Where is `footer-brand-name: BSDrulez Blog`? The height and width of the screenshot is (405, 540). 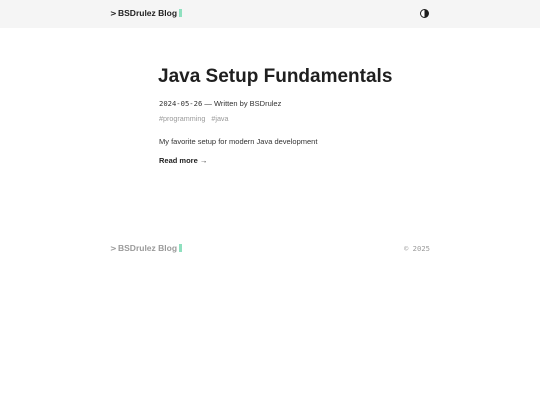
footer-brand-name: BSDrulez Blog is located at coordinates (148, 248).